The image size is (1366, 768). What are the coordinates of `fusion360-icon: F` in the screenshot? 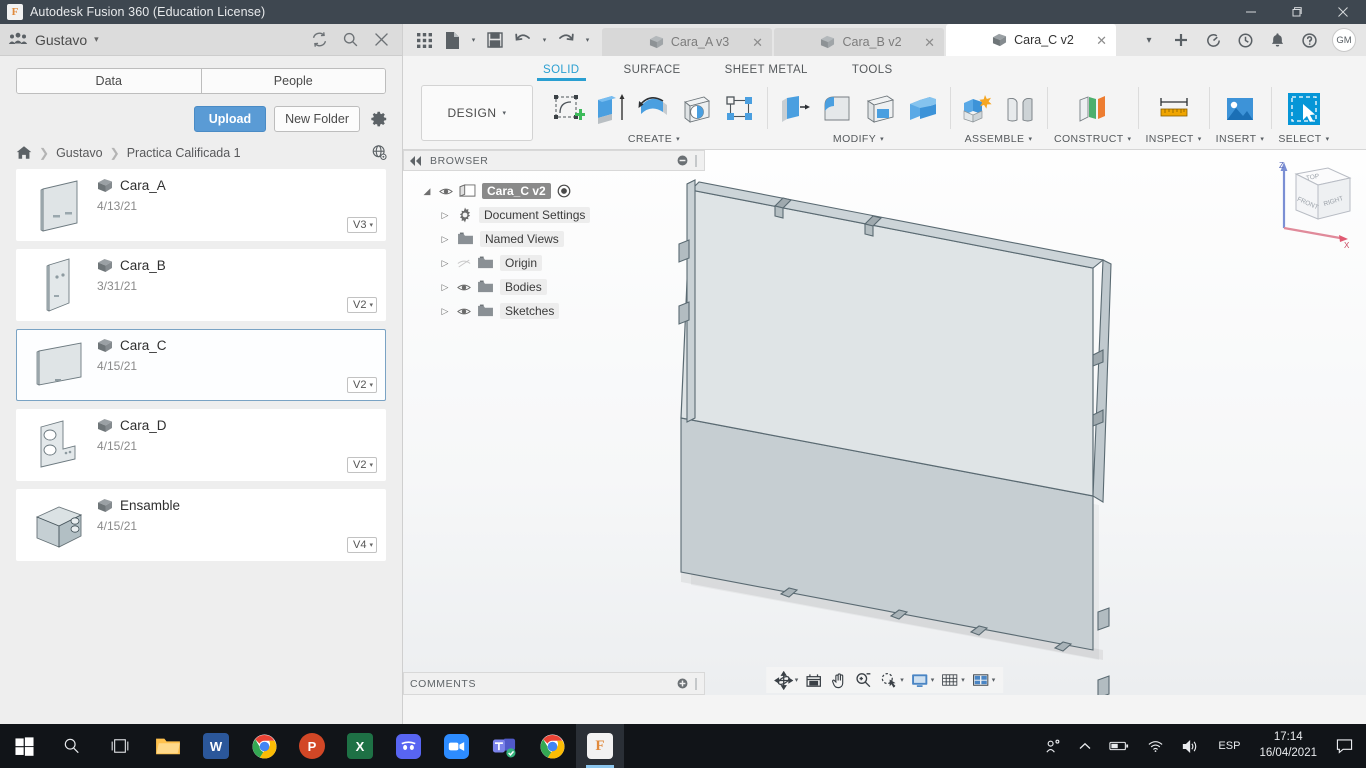 It's located at (600, 746).